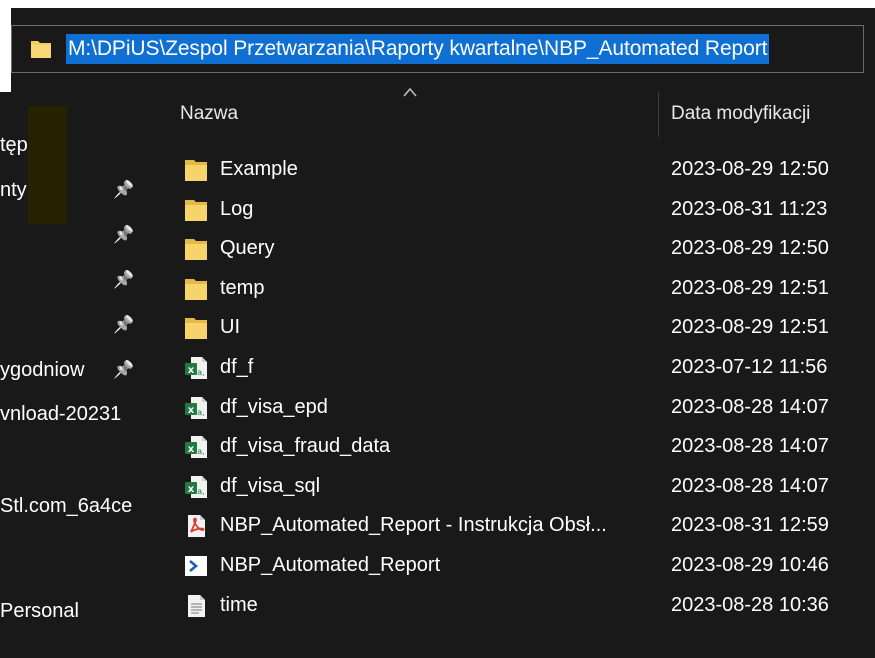 The width and height of the screenshot is (875, 658). What do you see at coordinates (66, 506) in the screenshot?
I see `nav-item: Stl.com_6a4ce` at bounding box center [66, 506].